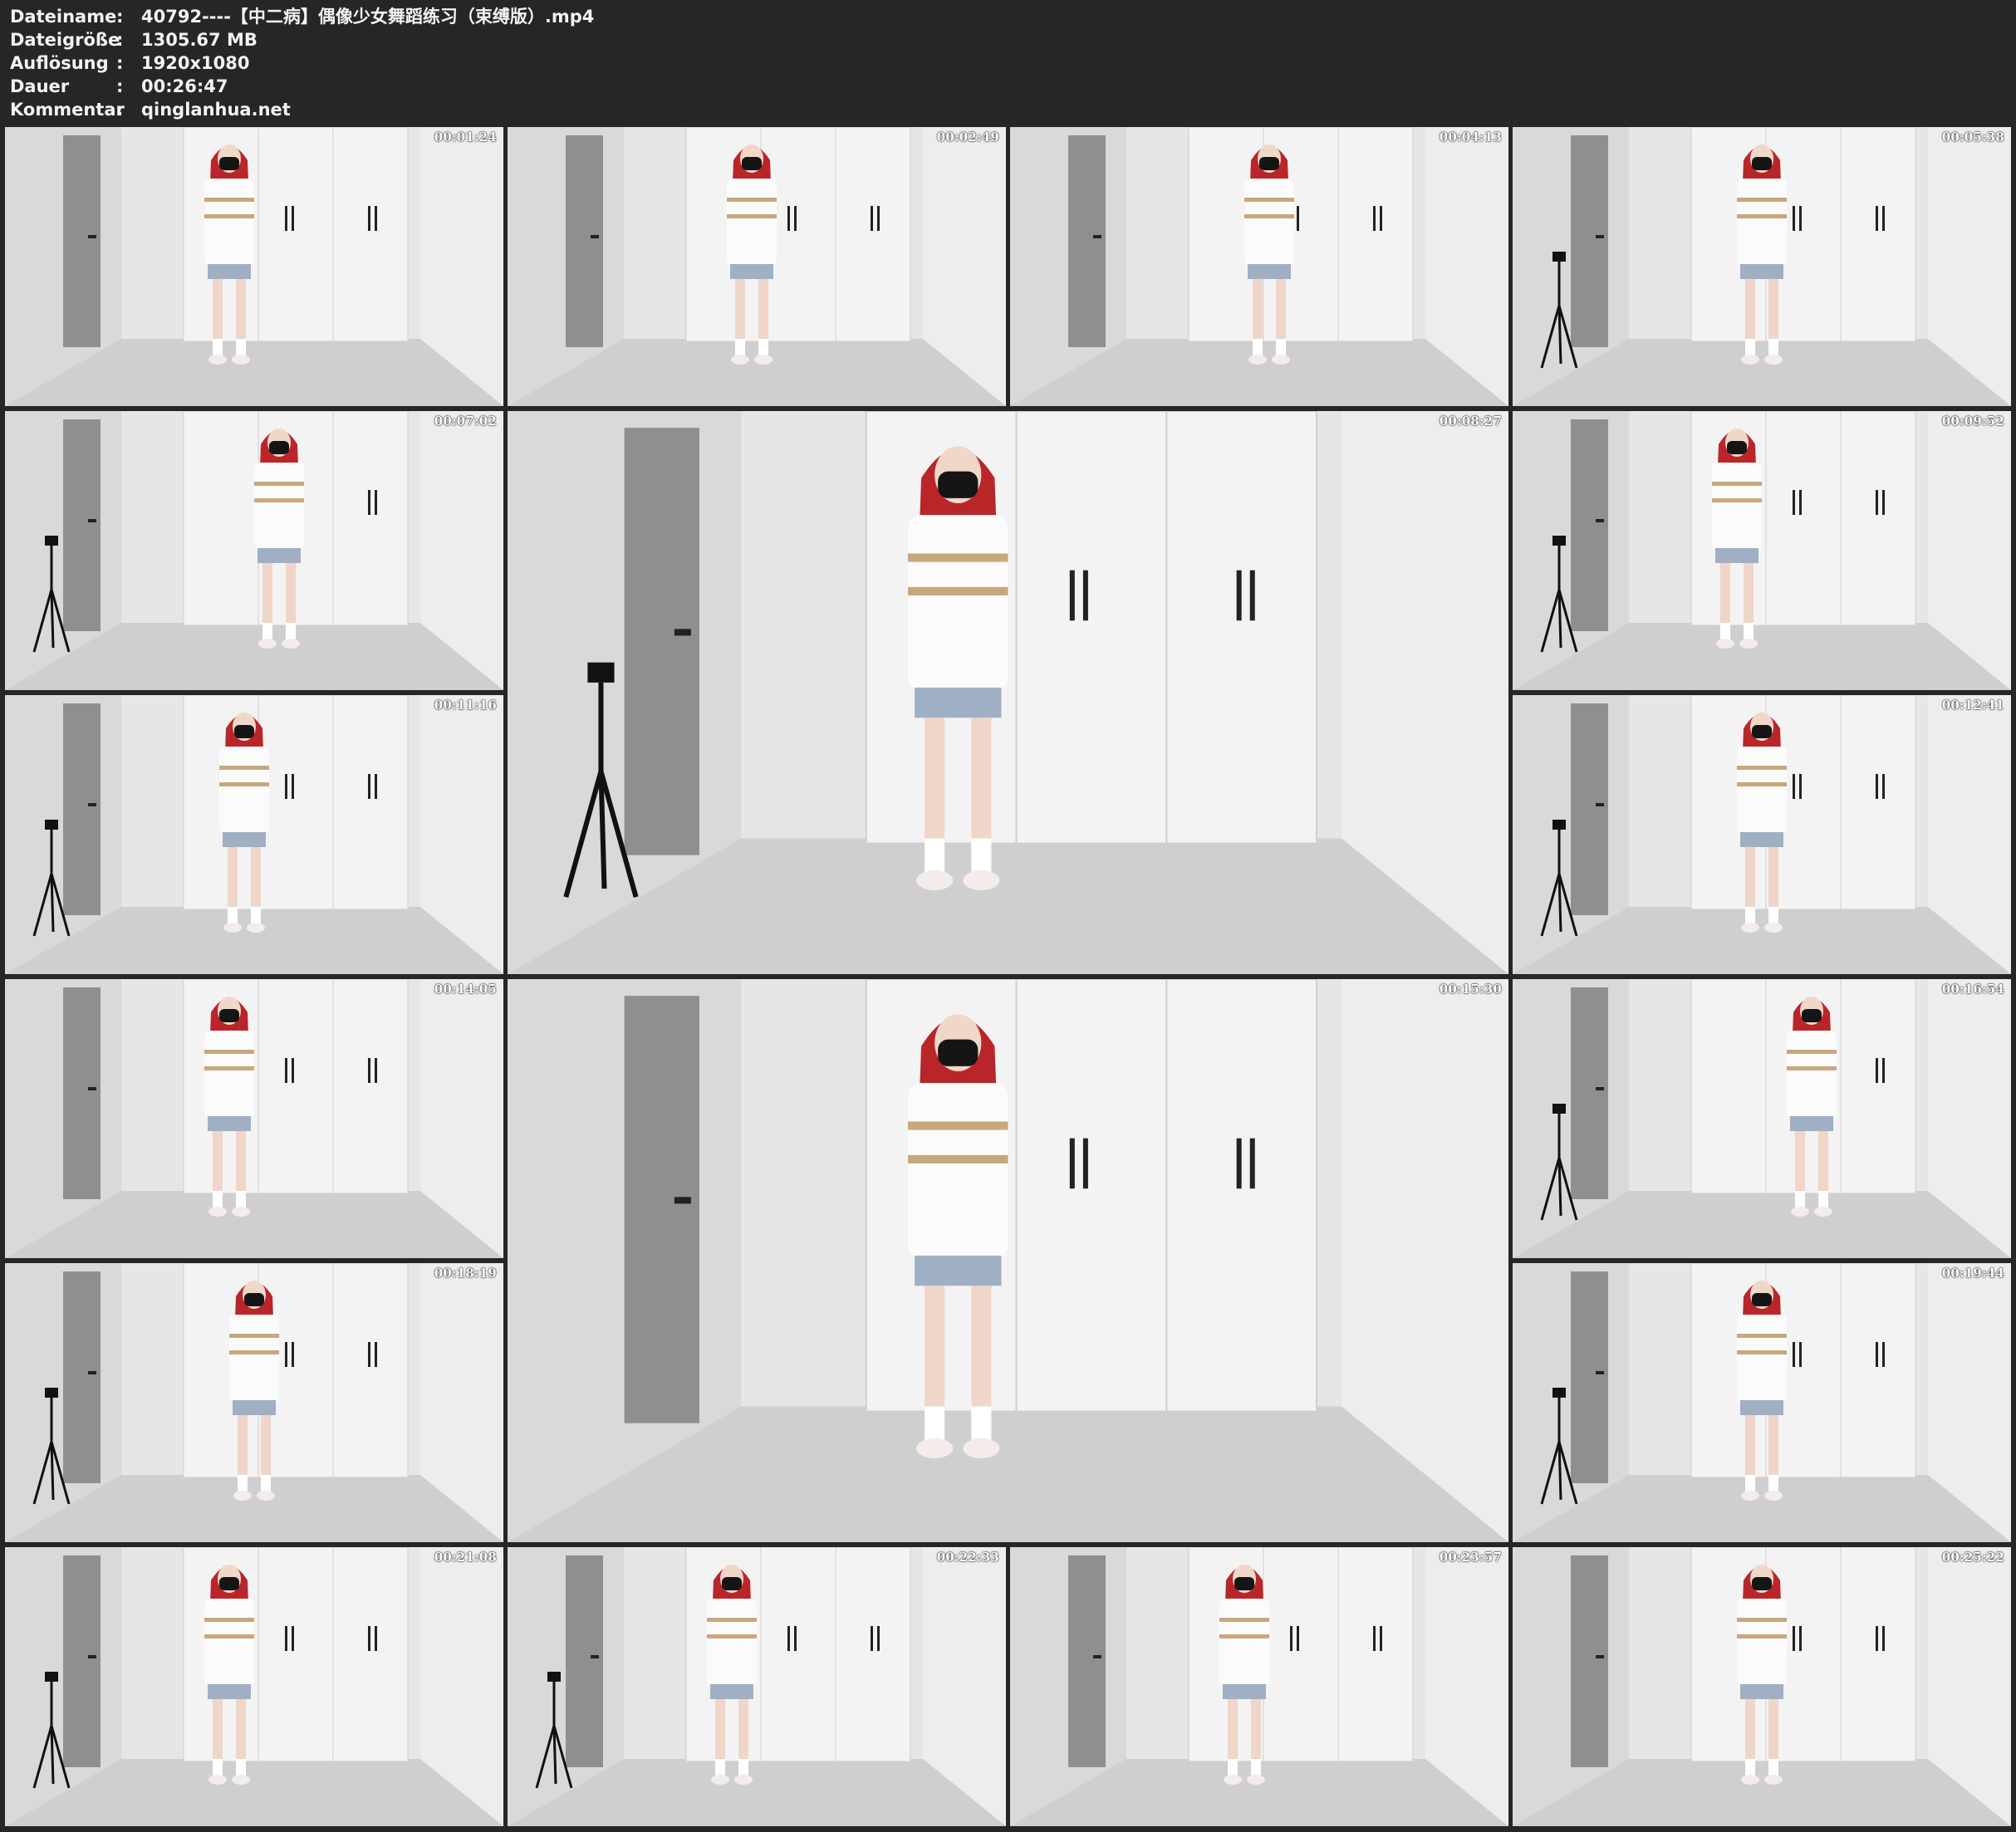  What do you see at coordinates (1470, 421) in the screenshot?
I see `thumbnail-timestamp: 00:08:27` at bounding box center [1470, 421].